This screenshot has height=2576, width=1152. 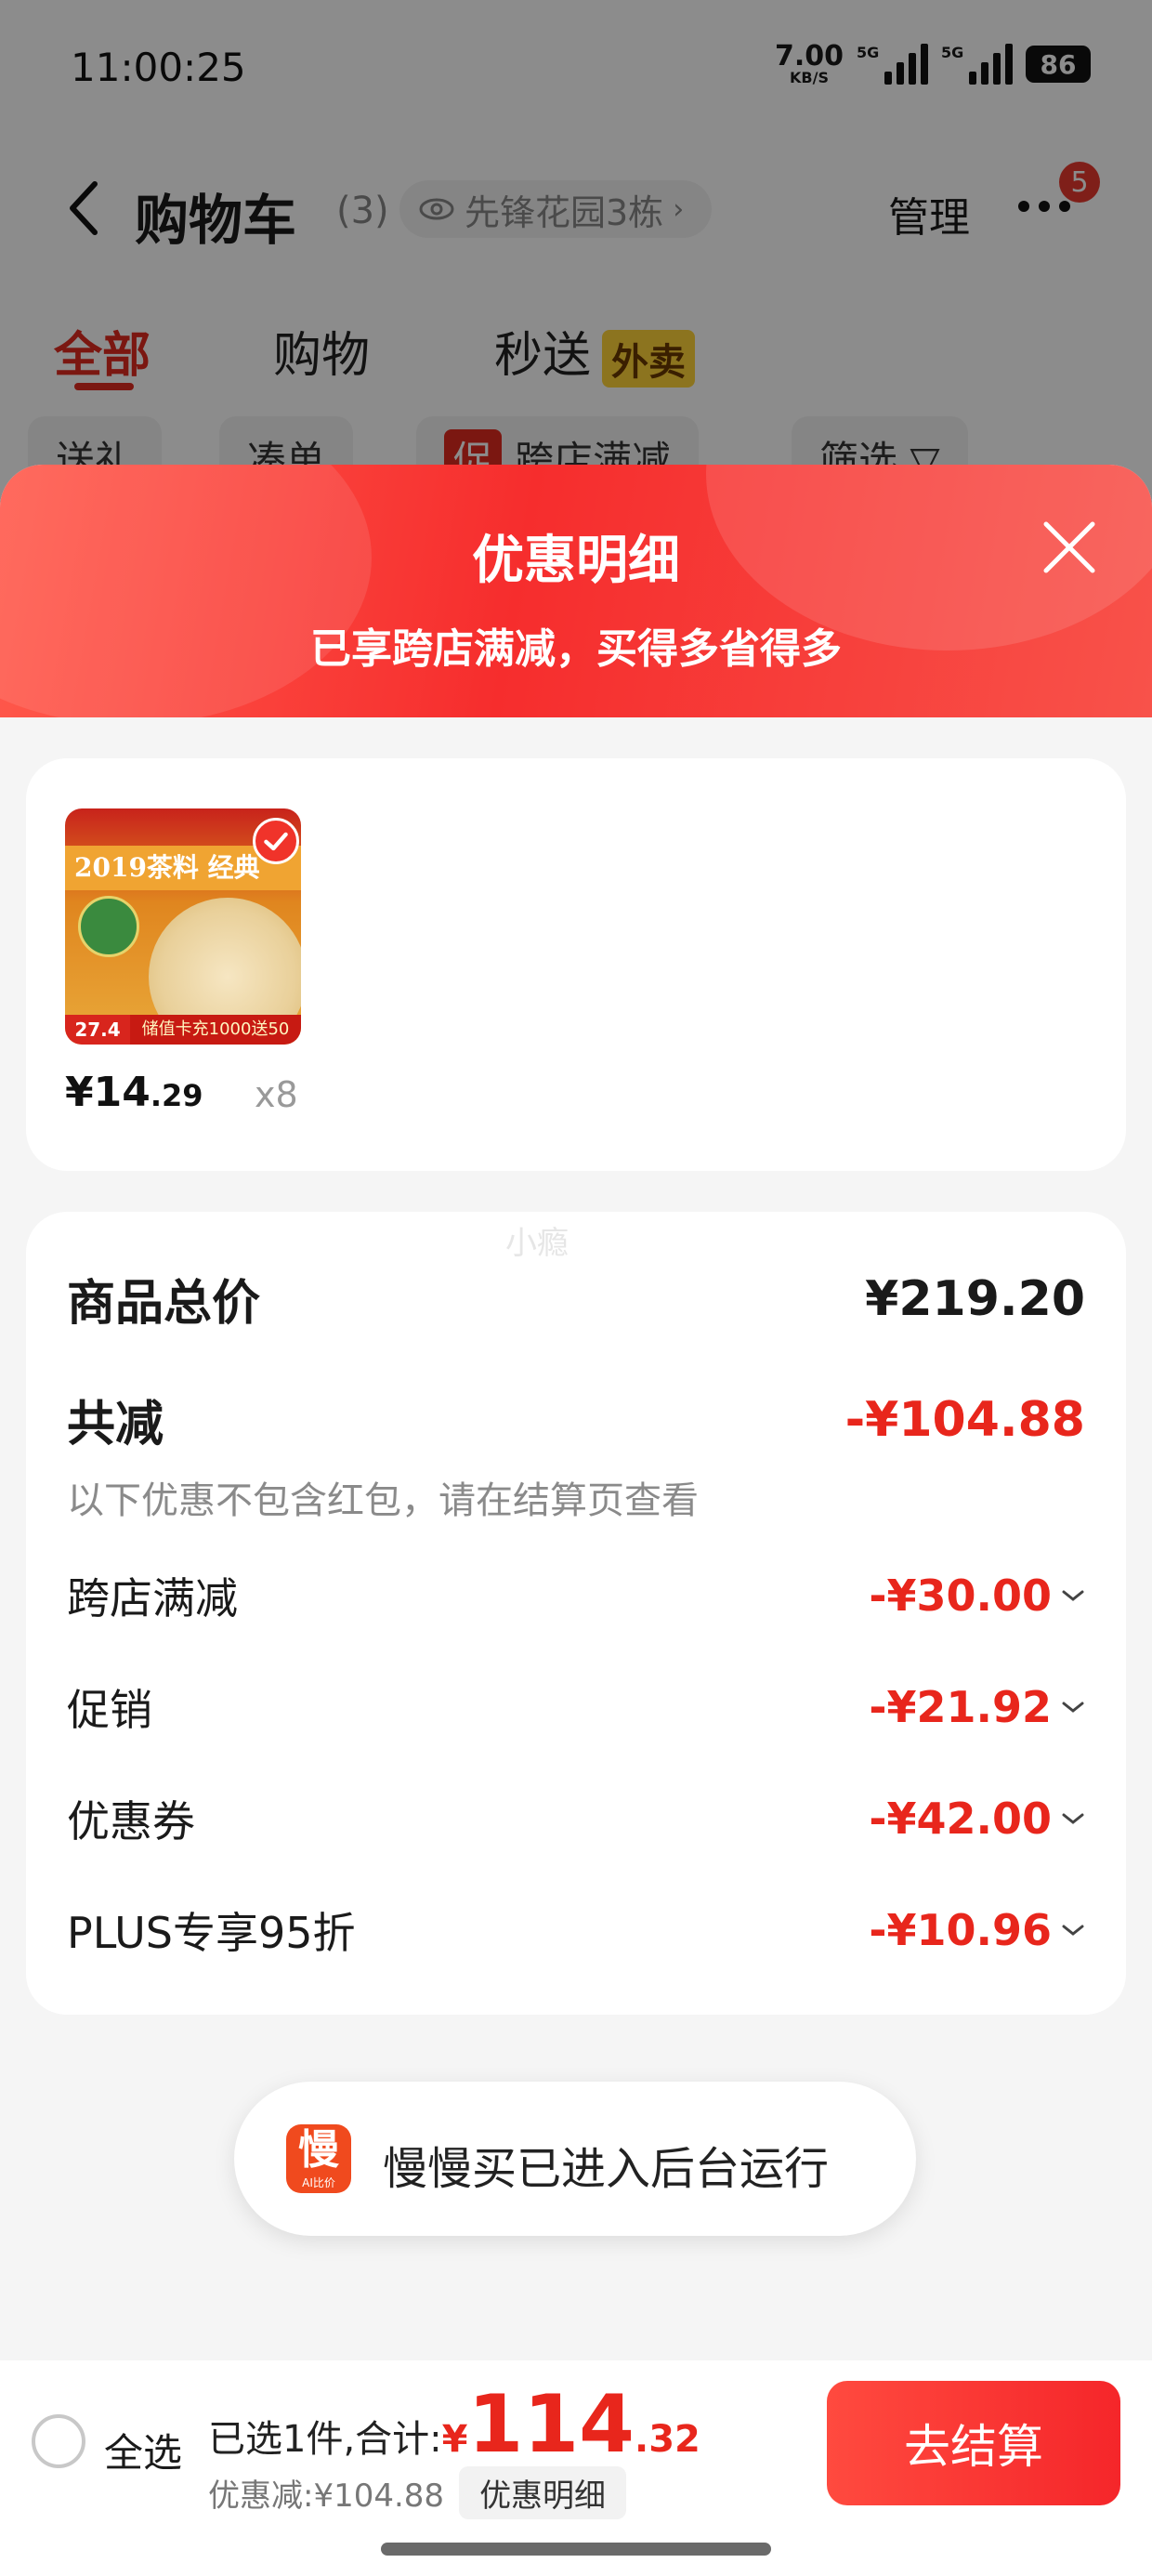 What do you see at coordinates (164, 1304) in the screenshot?
I see `total-label: 商品总价` at bounding box center [164, 1304].